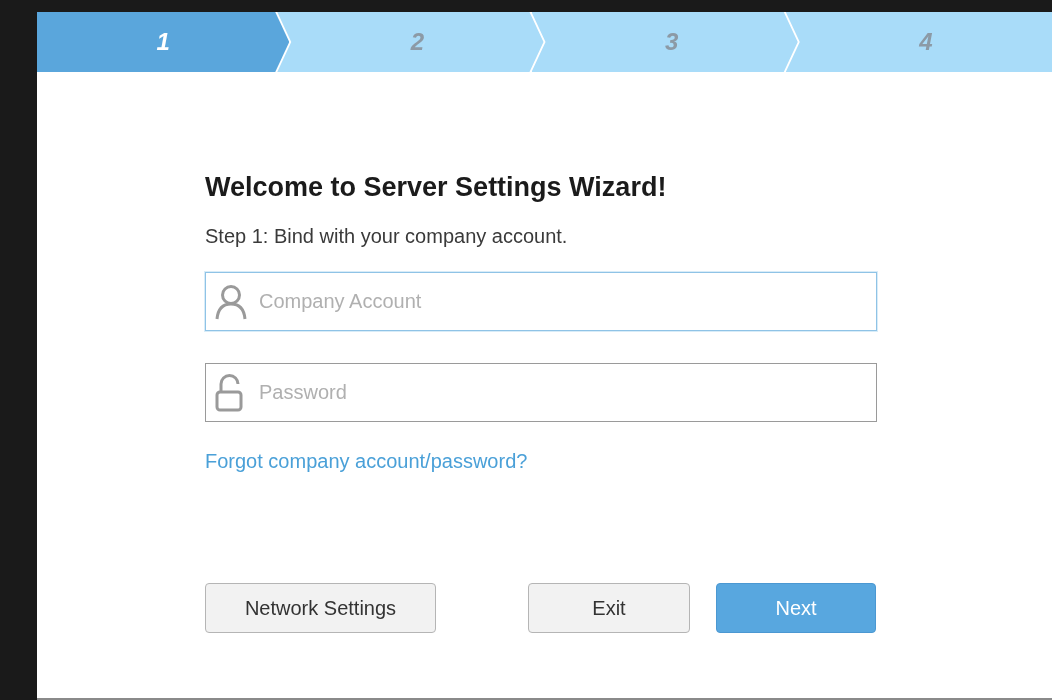 Image resolution: width=1052 pixels, height=700 pixels. What do you see at coordinates (664, 42) in the screenshot?
I see `wizard-step: 3` at bounding box center [664, 42].